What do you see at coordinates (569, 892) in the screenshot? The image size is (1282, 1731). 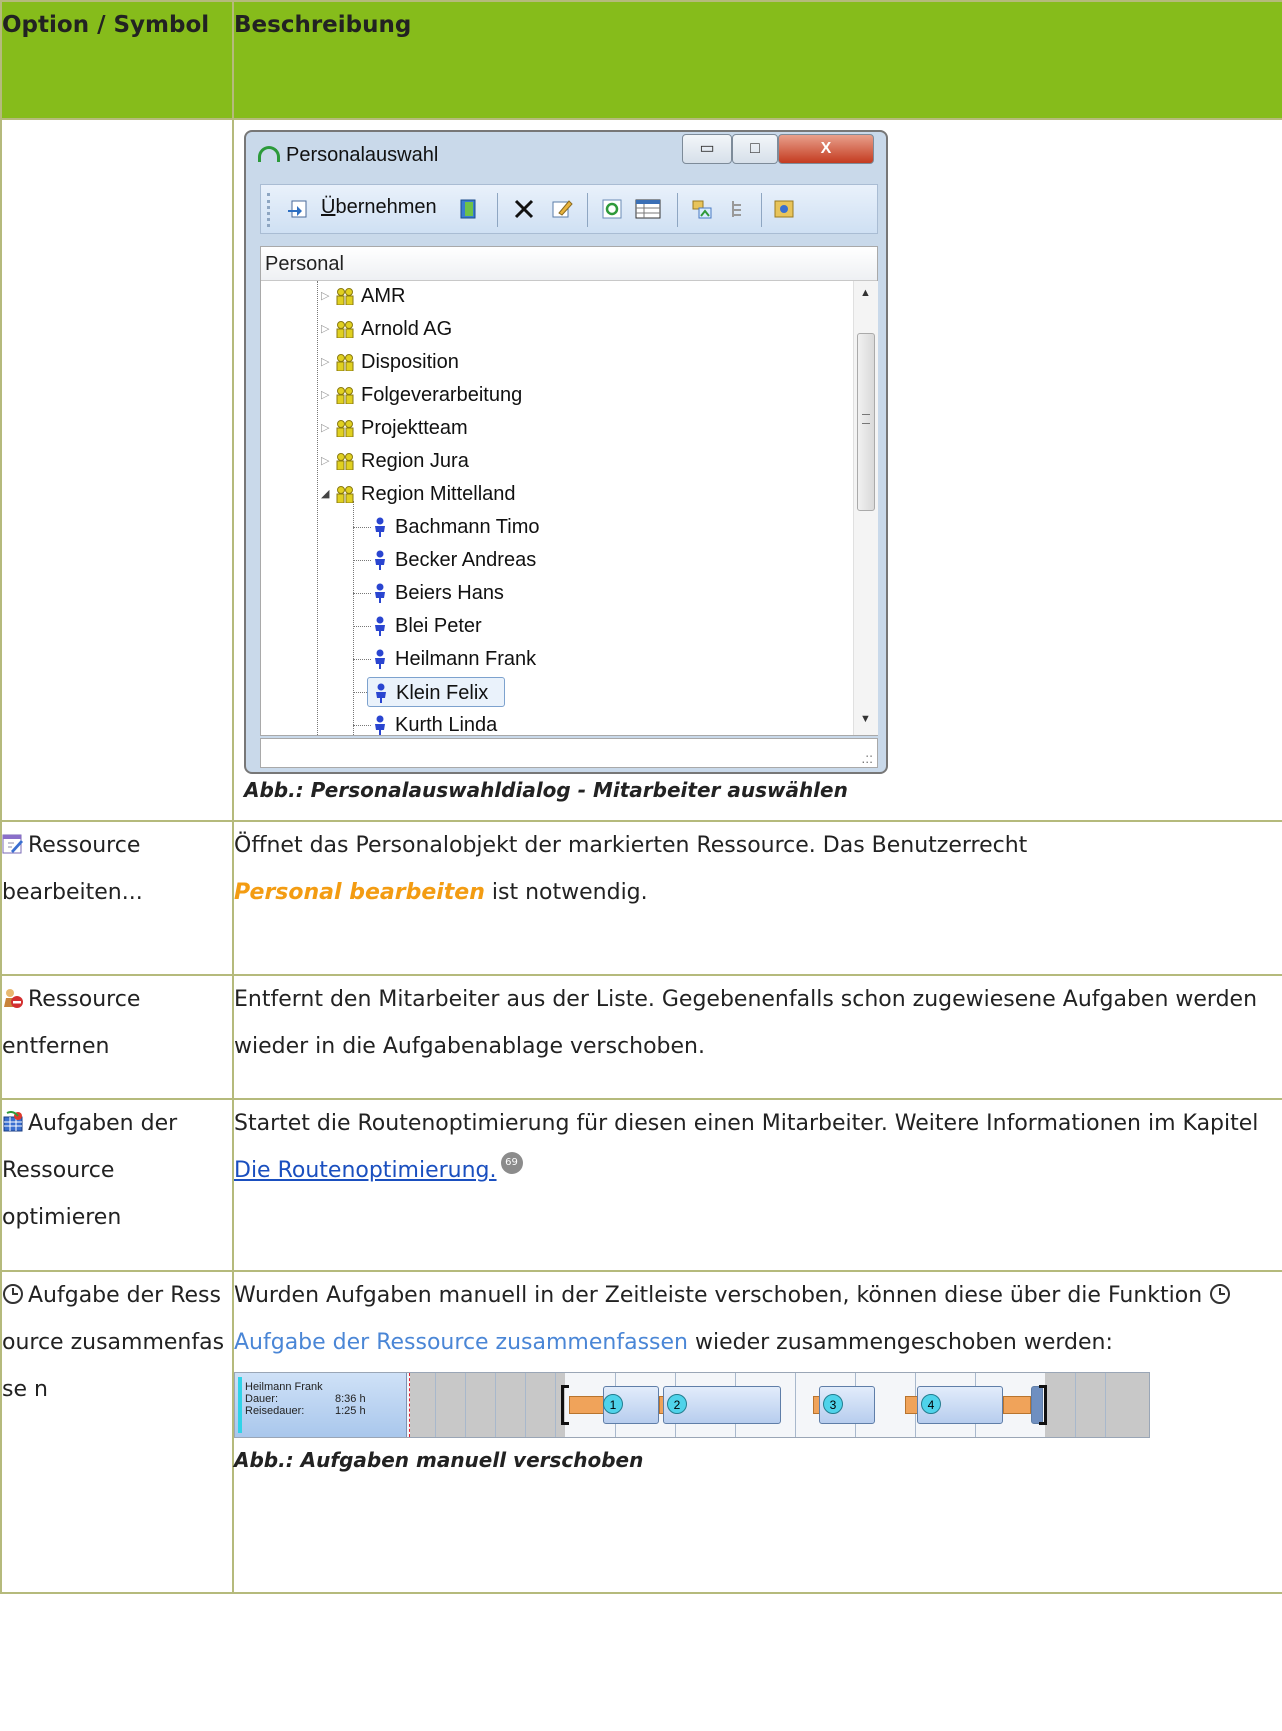 I see `description-text: ist notwendig.` at bounding box center [569, 892].